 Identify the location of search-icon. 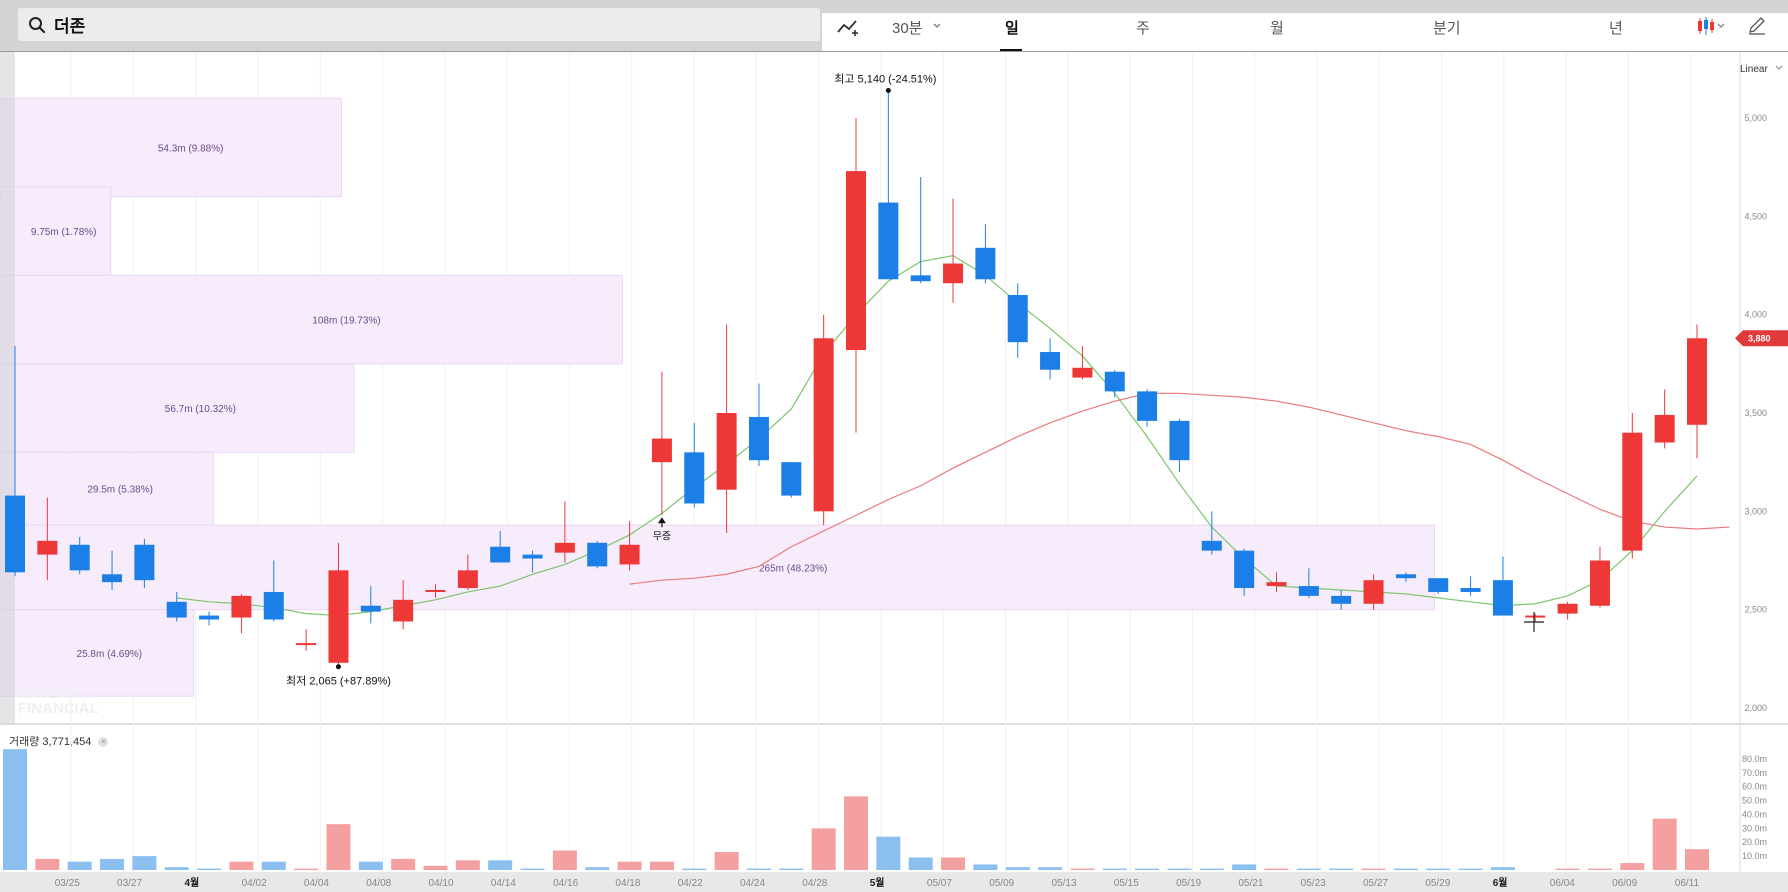
(37, 25).